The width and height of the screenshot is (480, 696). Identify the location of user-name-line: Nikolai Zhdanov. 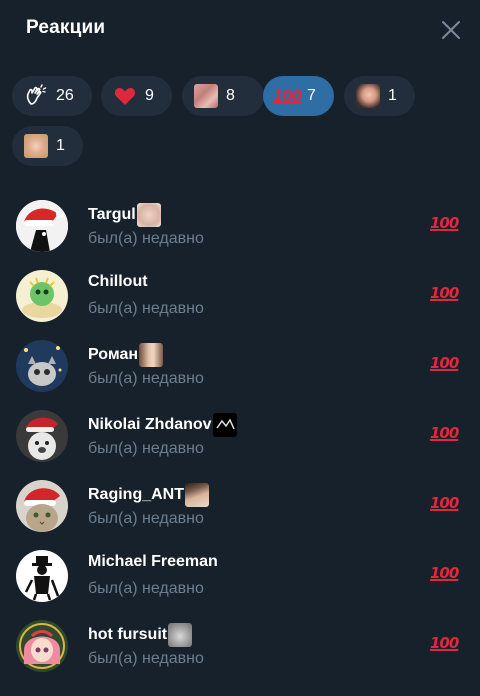
(162, 425).